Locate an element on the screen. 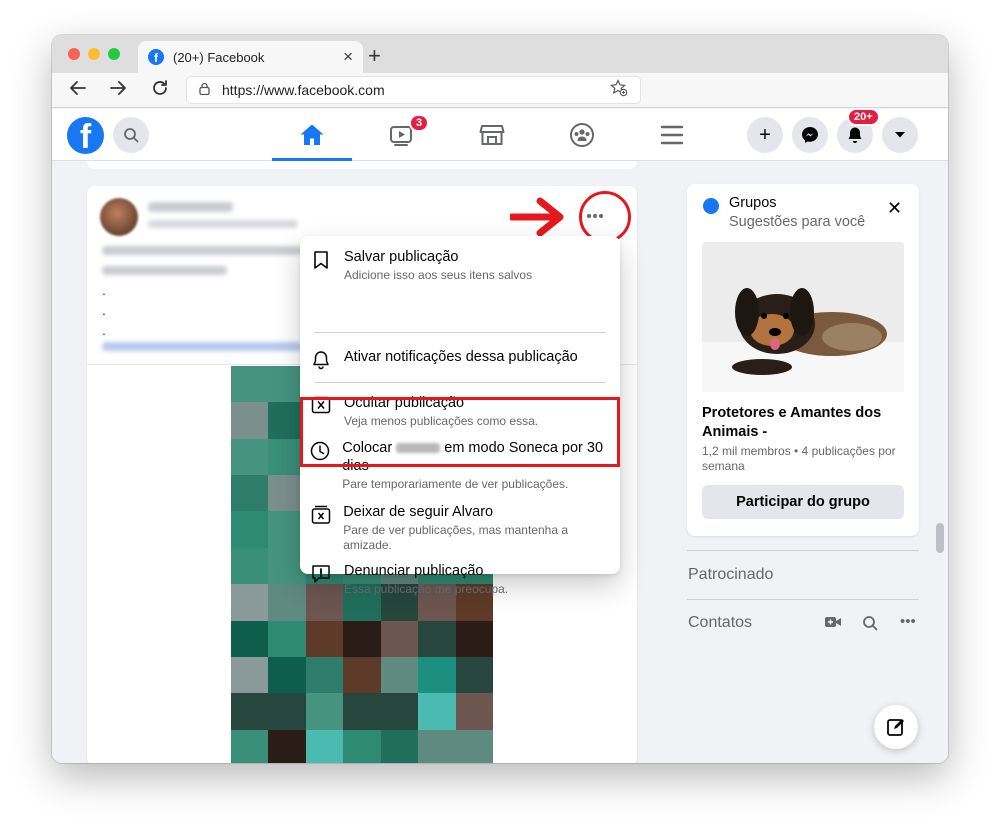 The height and width of the screenshot is (832, 1000). sponsored-heading: Patrocinado is located at coordinates (731, 574).